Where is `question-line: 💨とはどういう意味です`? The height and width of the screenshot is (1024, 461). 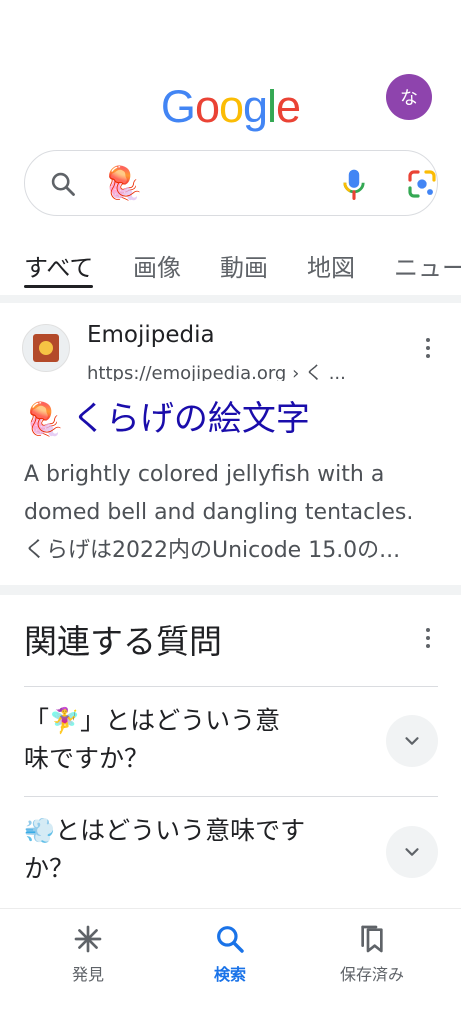
question-line: 💨とはどういう意味です is located at coordinates (165, 830).